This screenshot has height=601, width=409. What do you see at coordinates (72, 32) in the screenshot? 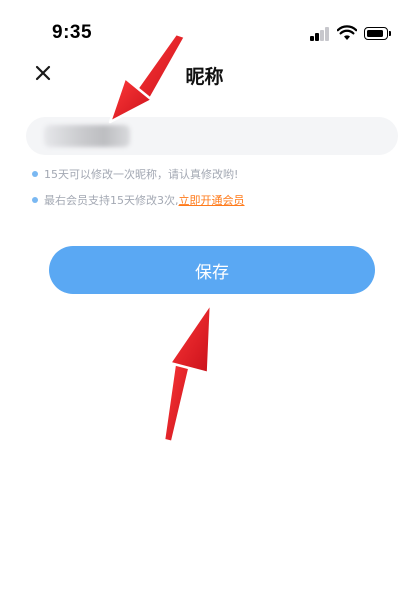
I see `status-time: 9:35` at bounding box center [72, 32].